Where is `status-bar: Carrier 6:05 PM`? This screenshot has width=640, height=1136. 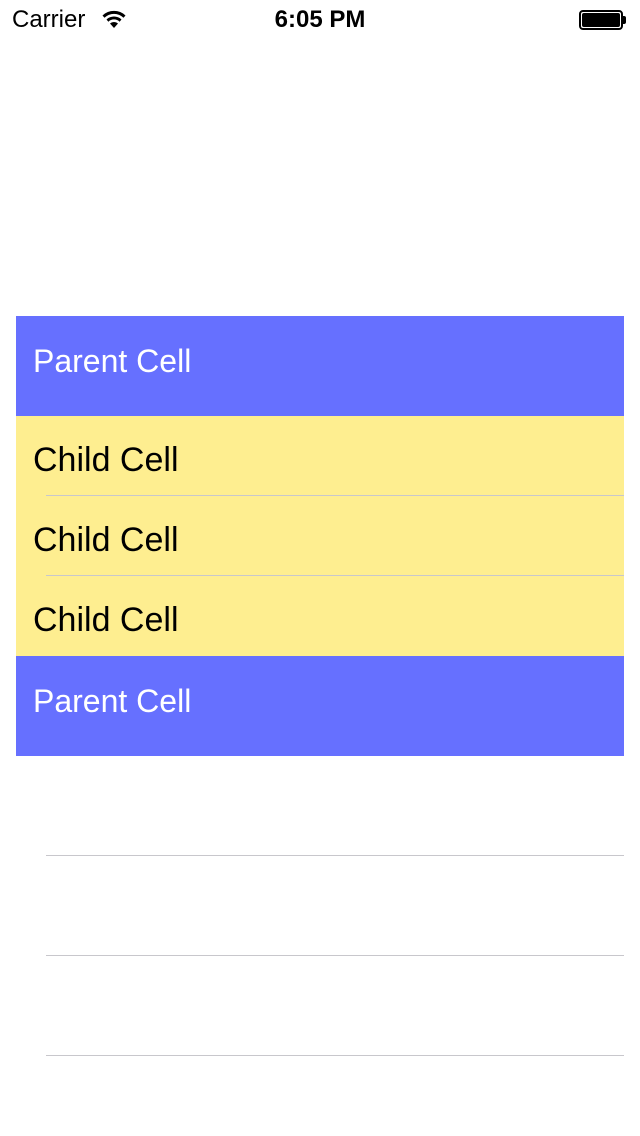 status-bar: Carrier 6:05 PM is located at coordinates (320, 20).